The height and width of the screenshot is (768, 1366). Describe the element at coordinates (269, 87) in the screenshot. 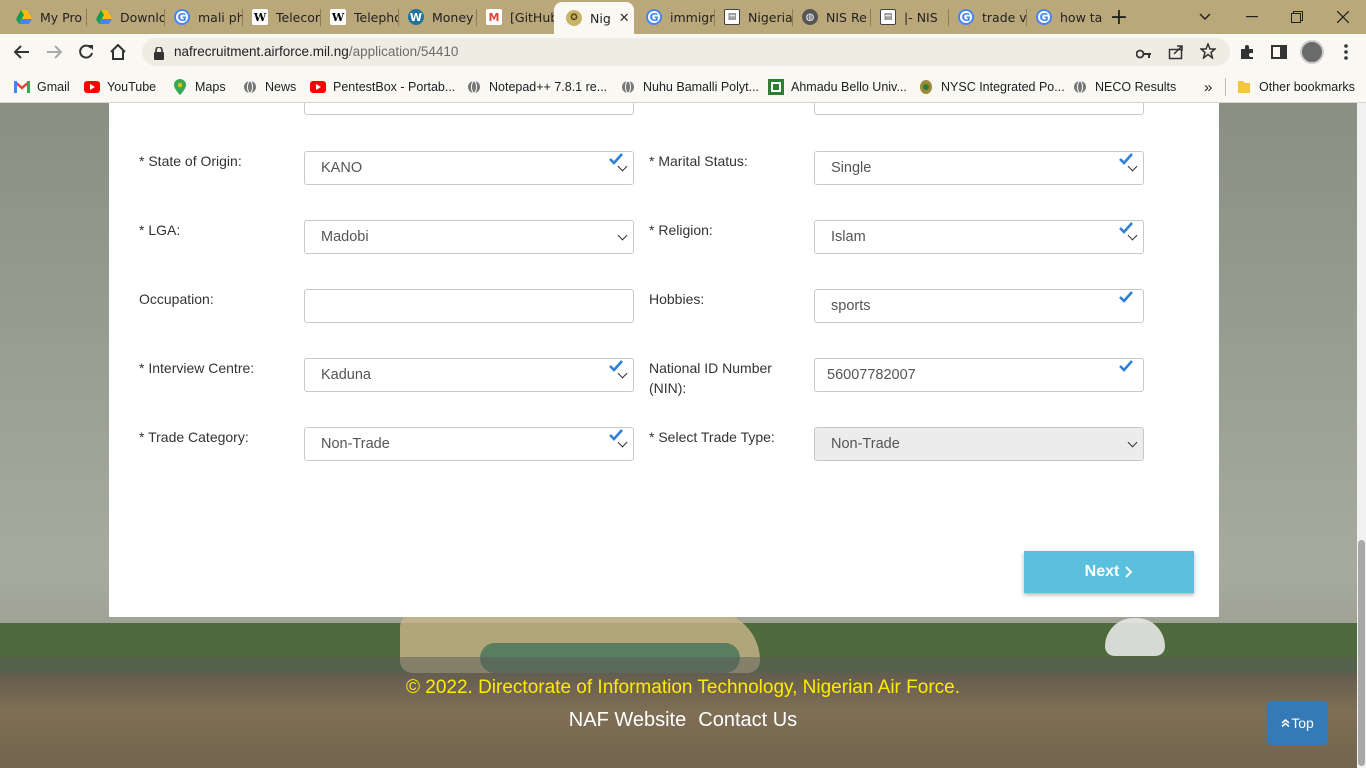

I see `bookmark-news: News` at that location.